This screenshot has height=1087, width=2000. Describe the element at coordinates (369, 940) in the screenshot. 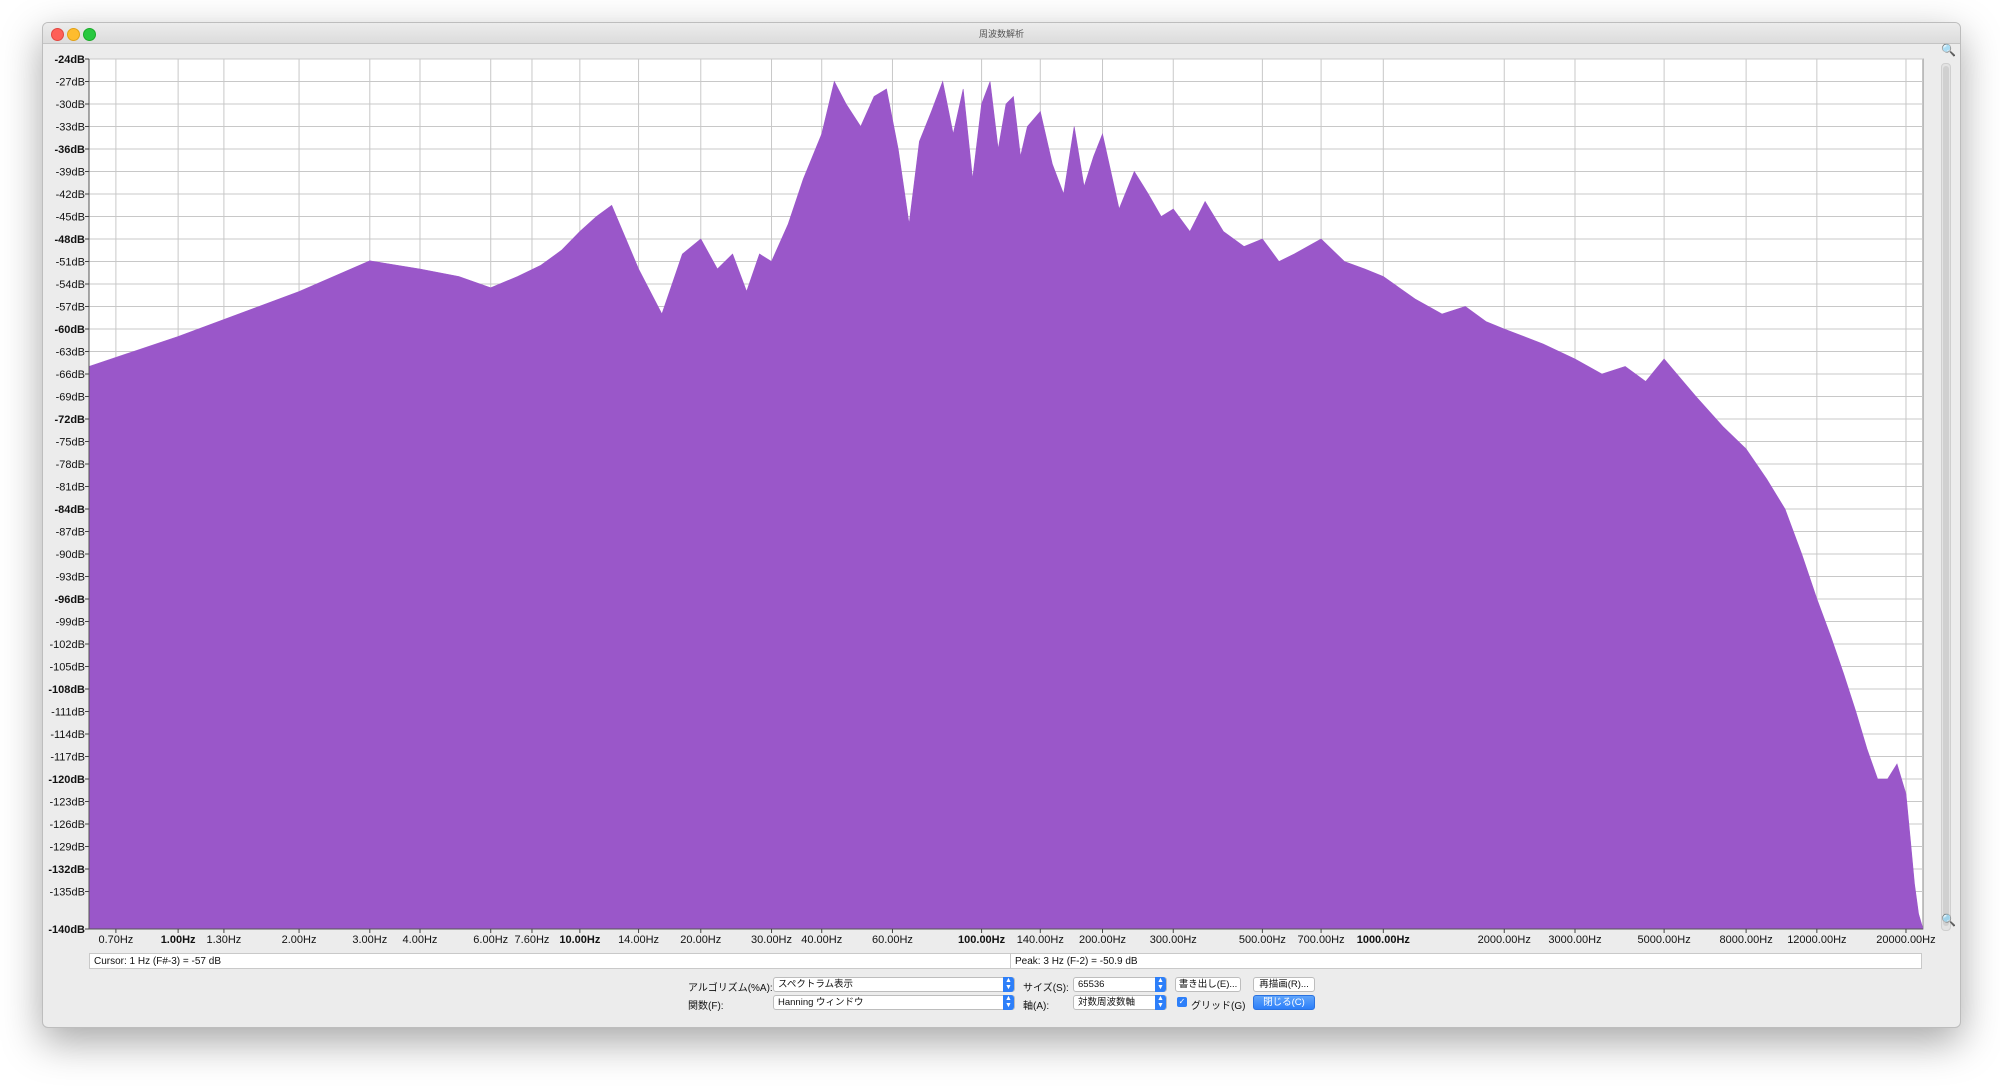

I see `x-tick-label: 3.00Hz` at that location.